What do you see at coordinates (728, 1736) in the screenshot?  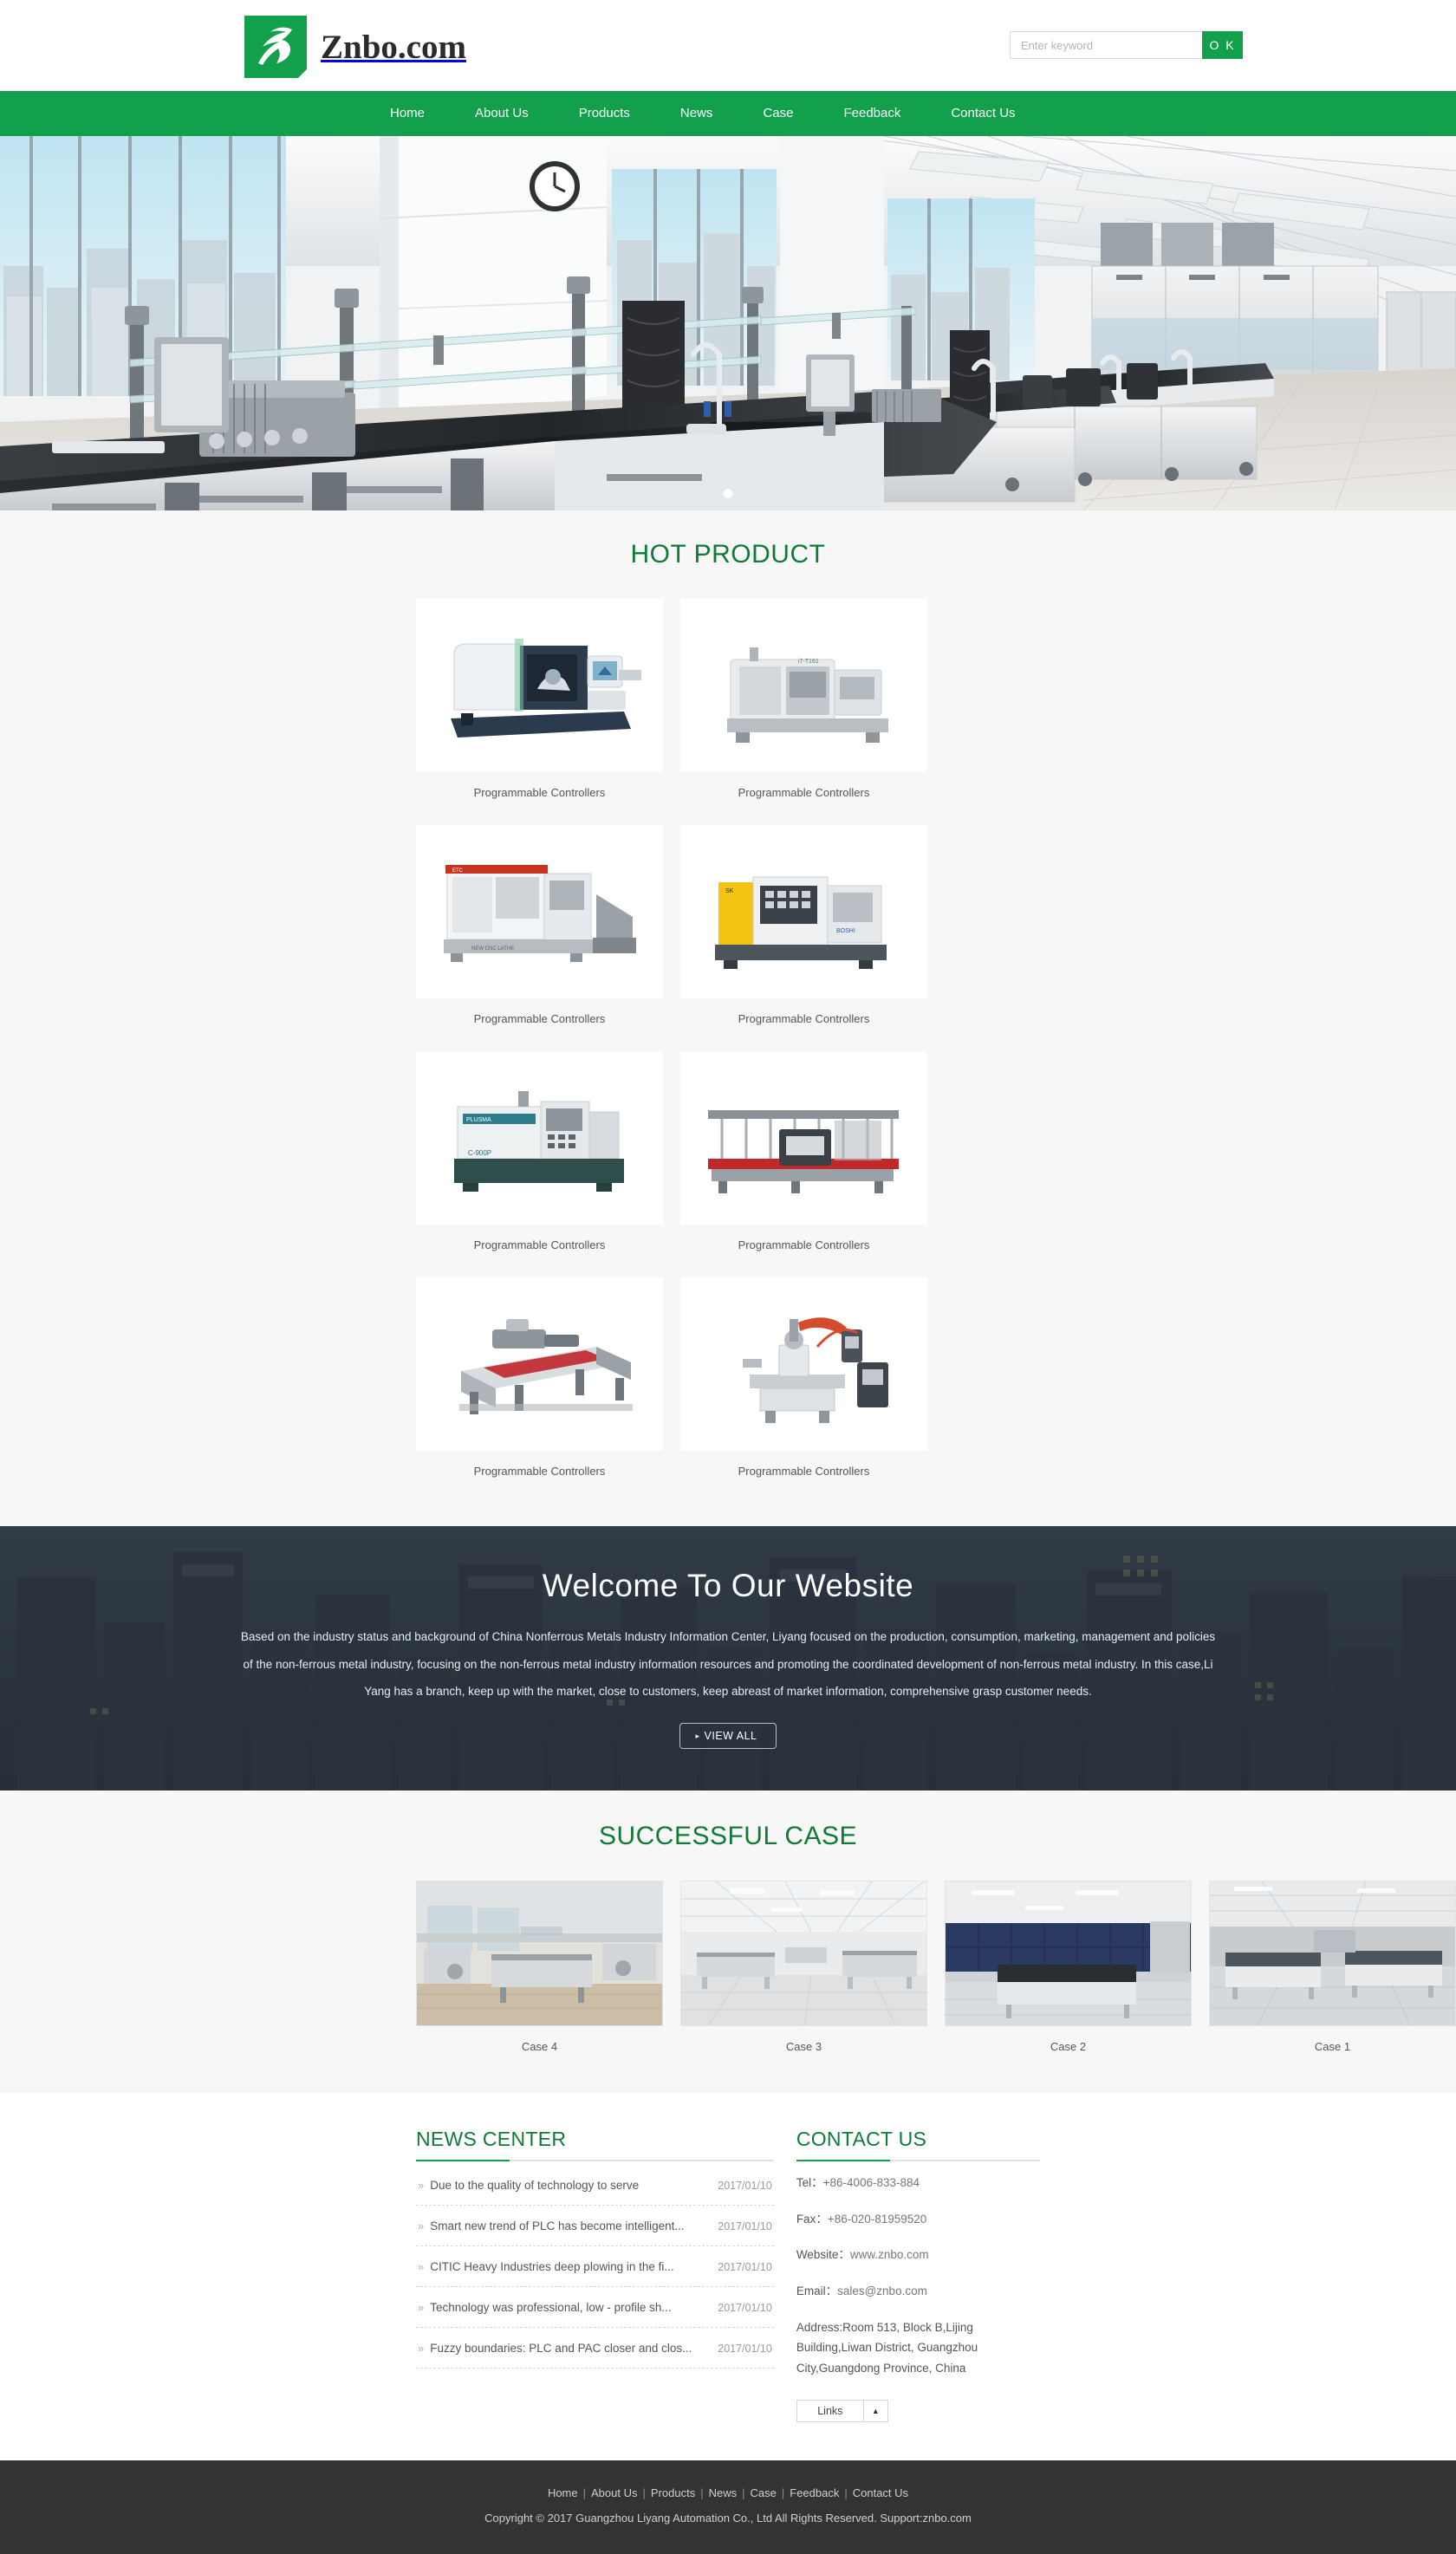 I see `view-all-button: ▸ VIEW ALL` at bounding box center [728, 1736].